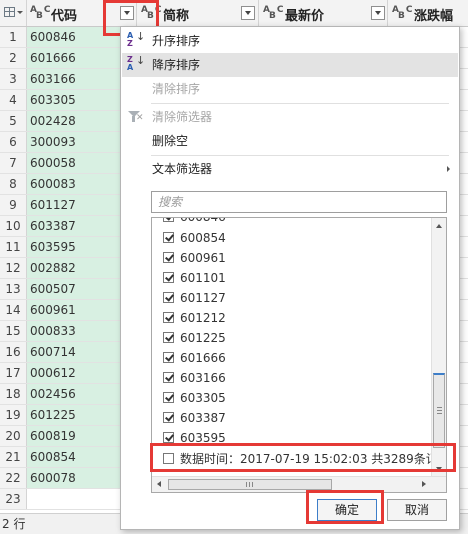 The image size is (468, 534). Describe the element at coordinates (13, 352) in the screenshot. I see `row-number: 16` at that location.